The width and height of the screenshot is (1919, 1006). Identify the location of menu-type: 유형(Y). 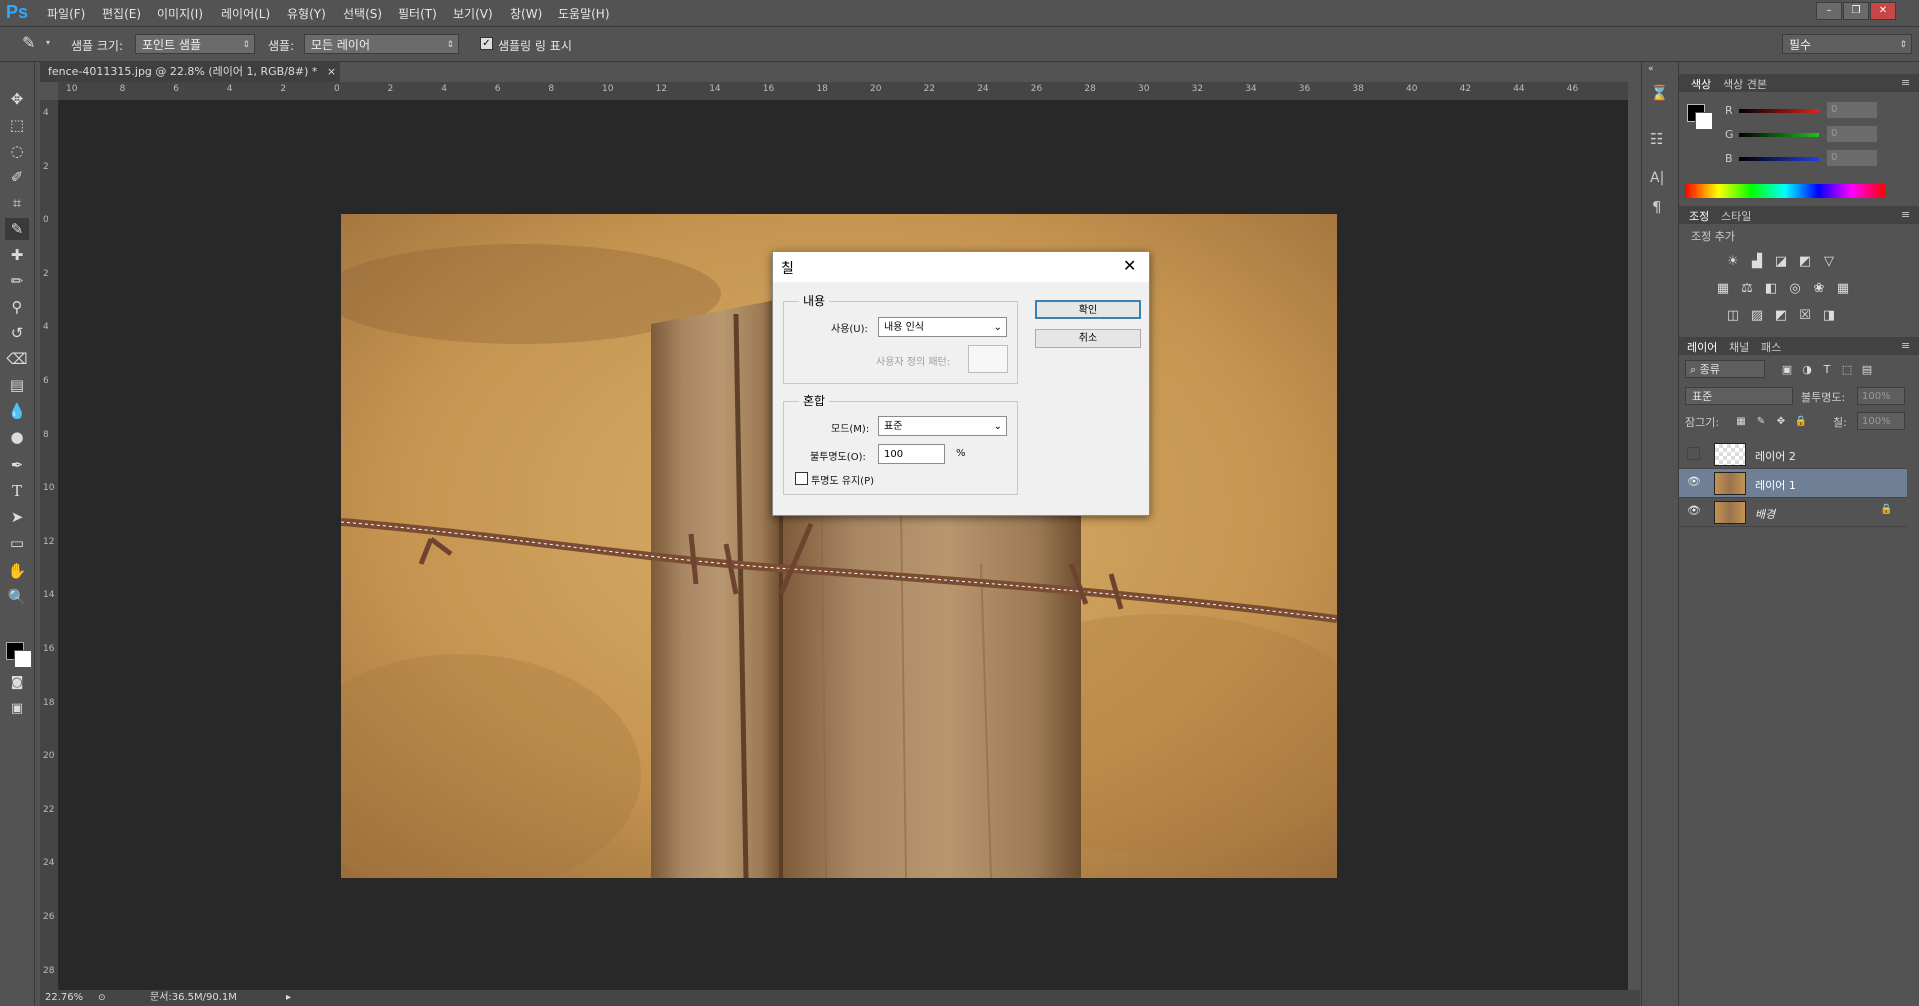
(306, 13).